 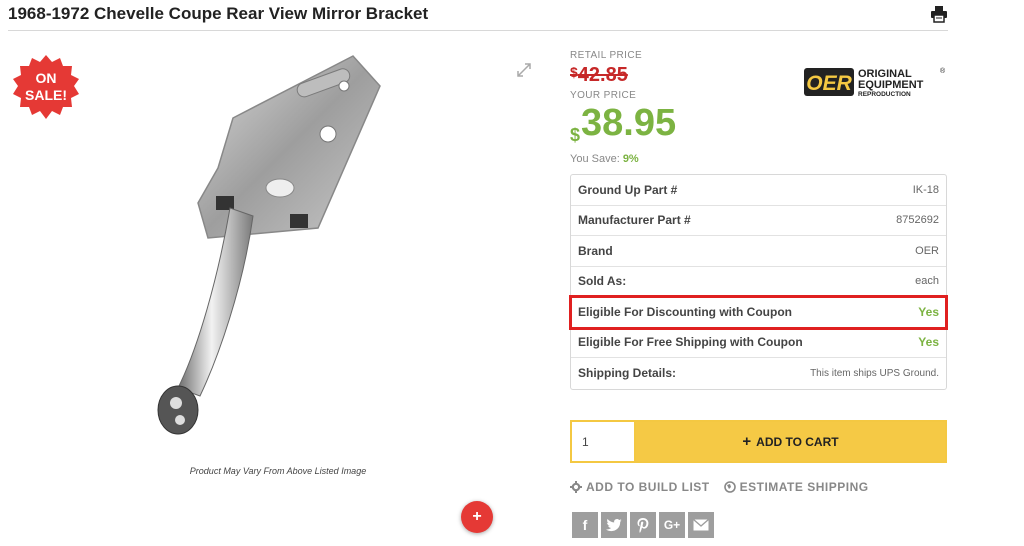 What do you see at coordinates (602, 75) in the screenshot?
I see `retail-amount: 42.85` at bounding box center [602, 75].